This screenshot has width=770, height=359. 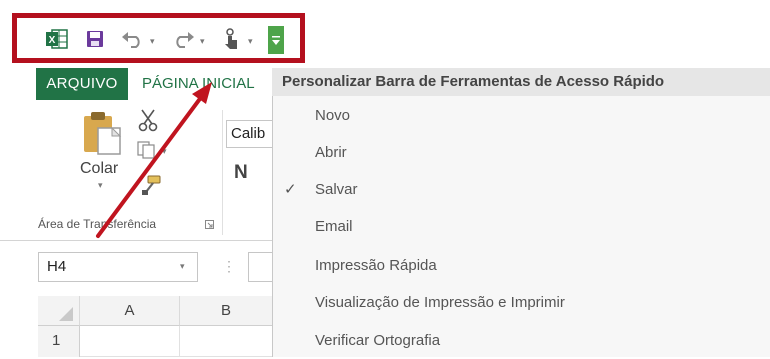 What do you see at coordinates (182, 266) in the screenshot?
I see `name-box-dropdown-icon: ▾` at bounding box center [182, 266].